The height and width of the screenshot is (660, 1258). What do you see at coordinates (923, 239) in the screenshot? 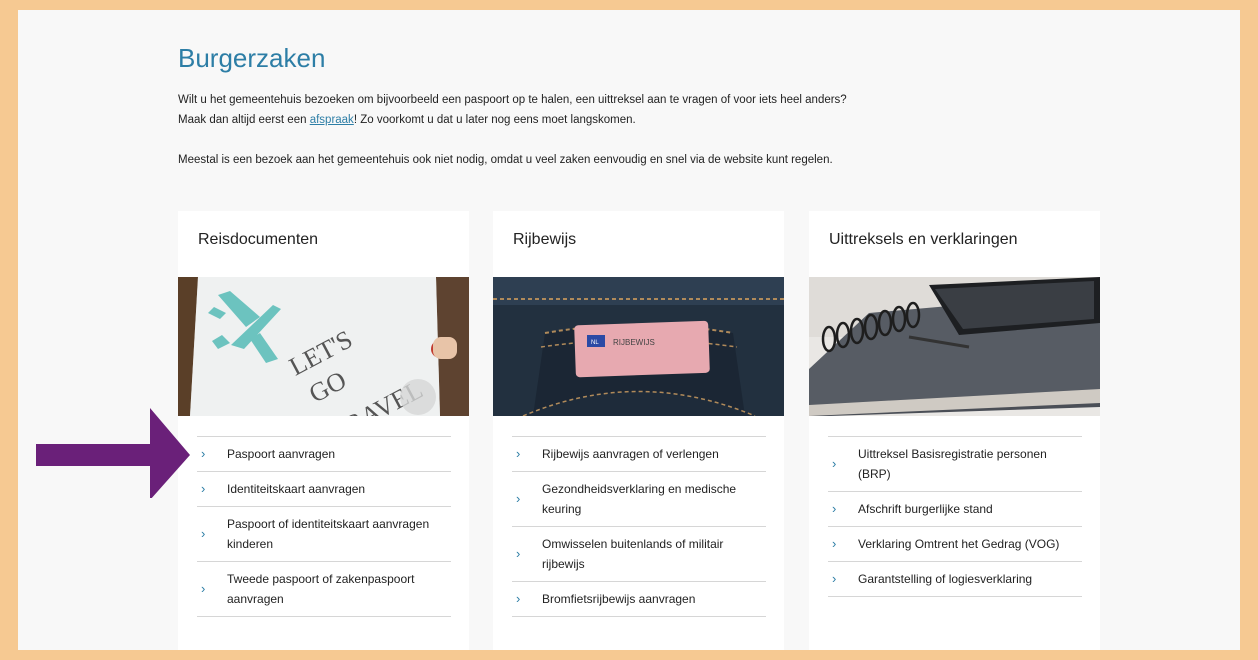
I see `card-title: Uittreksels en verklaringen` at bounding box center [923, 239].